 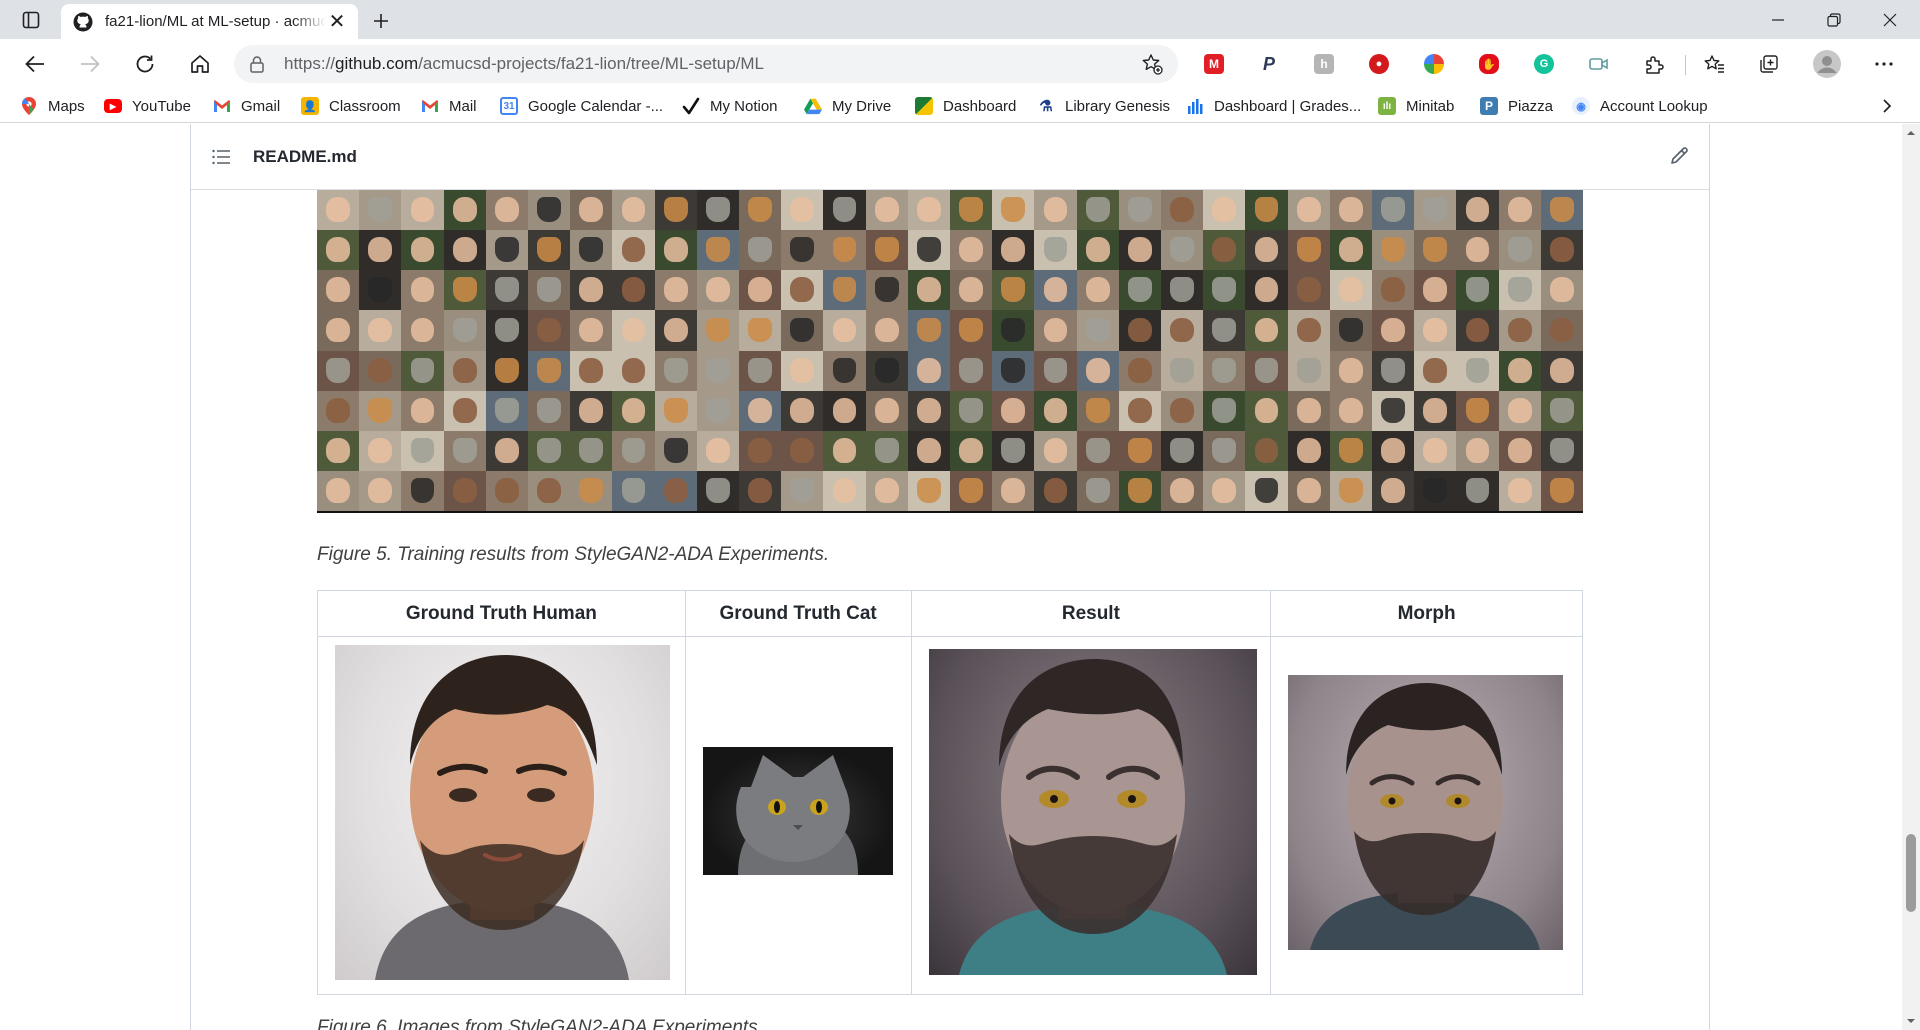 I want to click on close-window-button, so click(x=1890, y=19).